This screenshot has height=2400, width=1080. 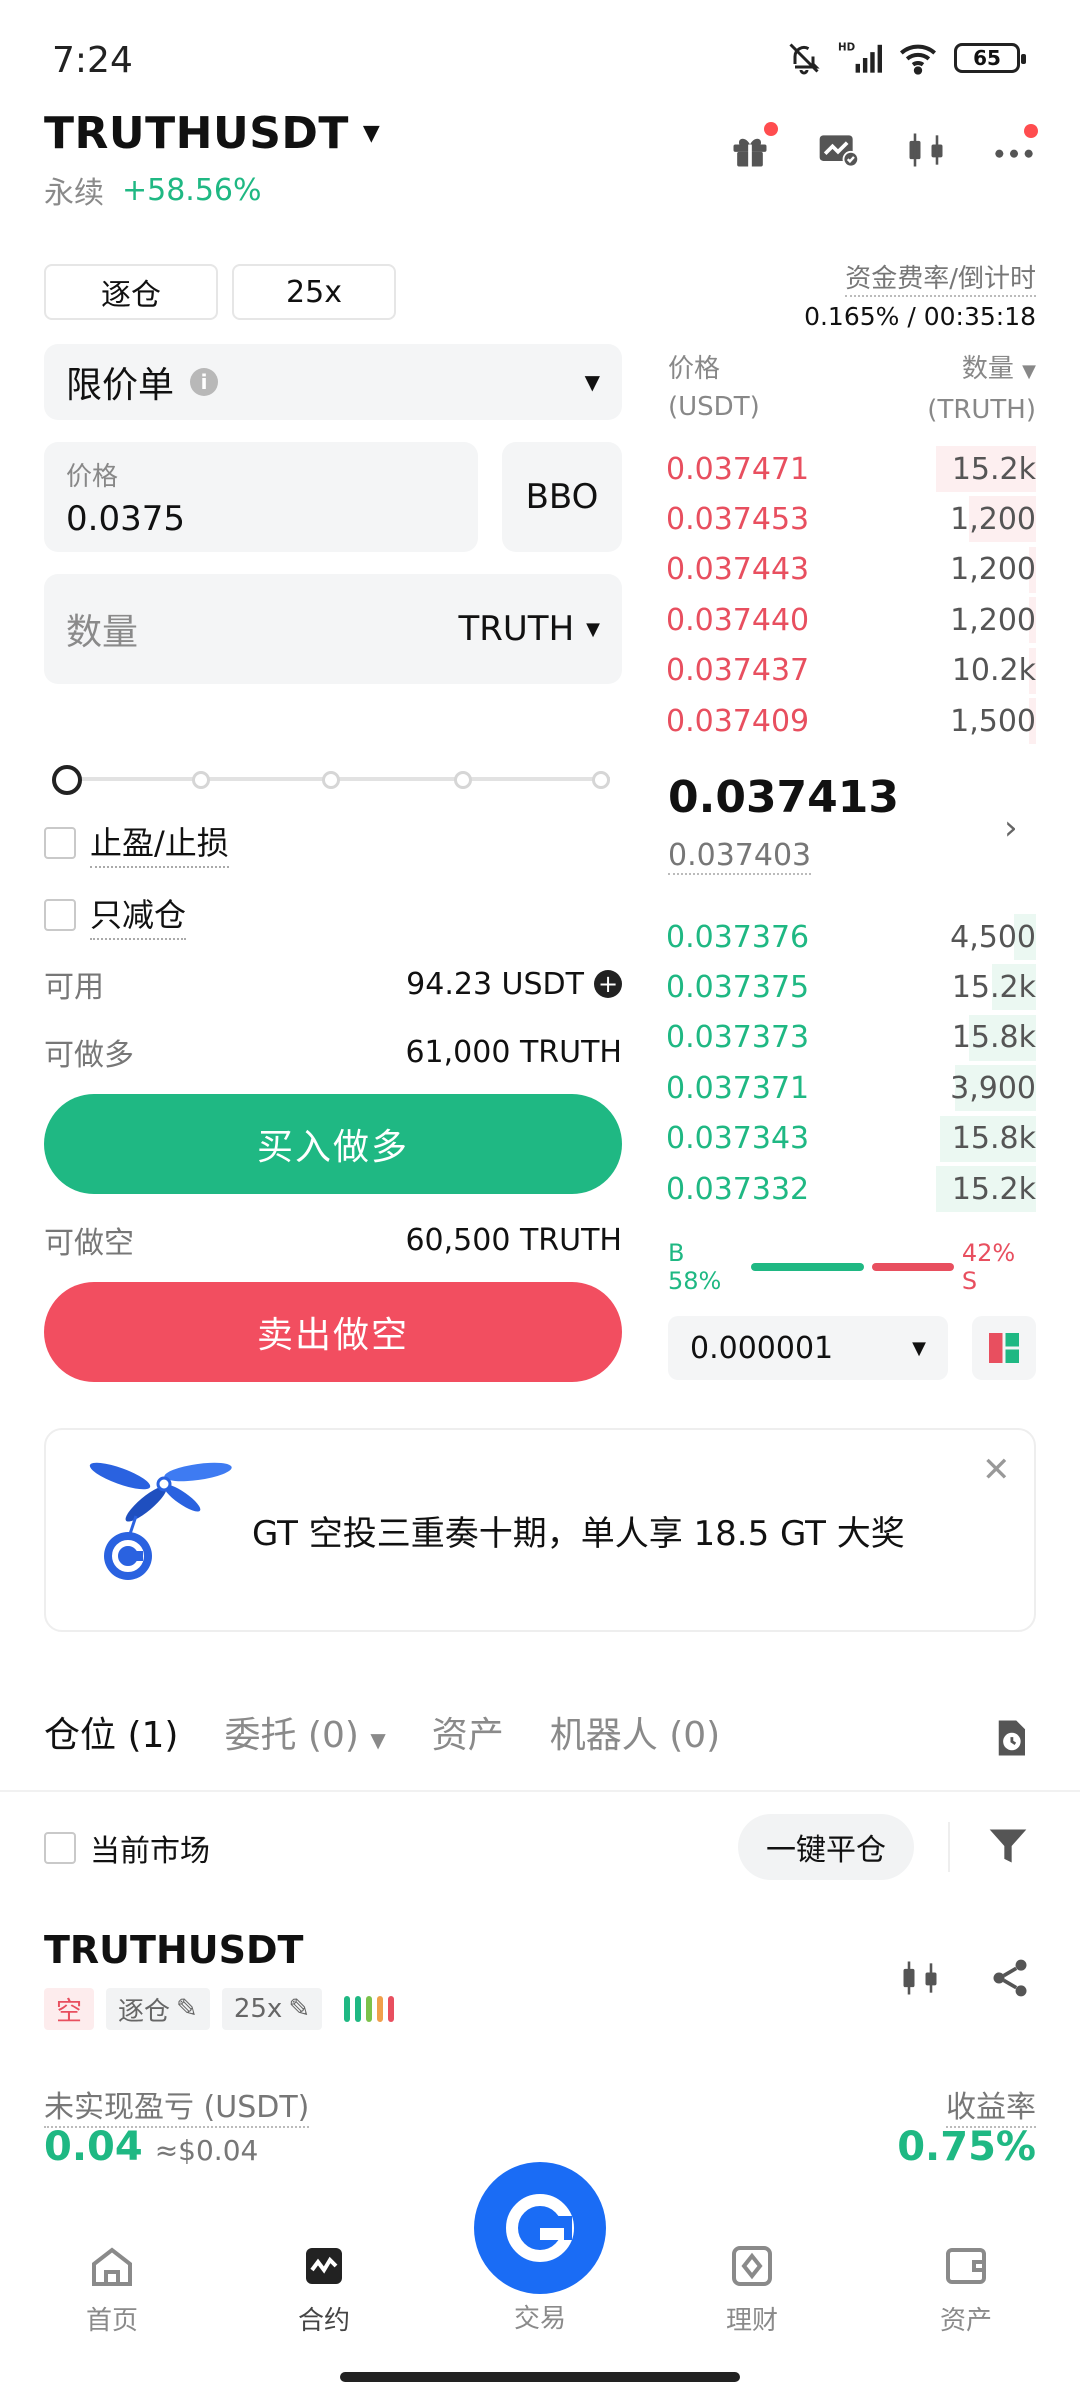 What do you see at coordinates (993, 1038) in the screenshot?
I see `bid-qty: 15.8k` at bounding box center [993, 1038].